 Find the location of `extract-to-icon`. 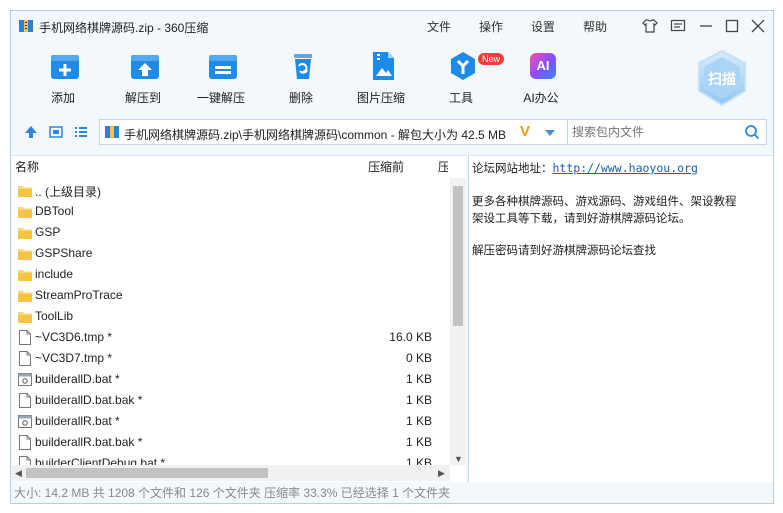

extract-to-icon is located at coordinates (145, 67).